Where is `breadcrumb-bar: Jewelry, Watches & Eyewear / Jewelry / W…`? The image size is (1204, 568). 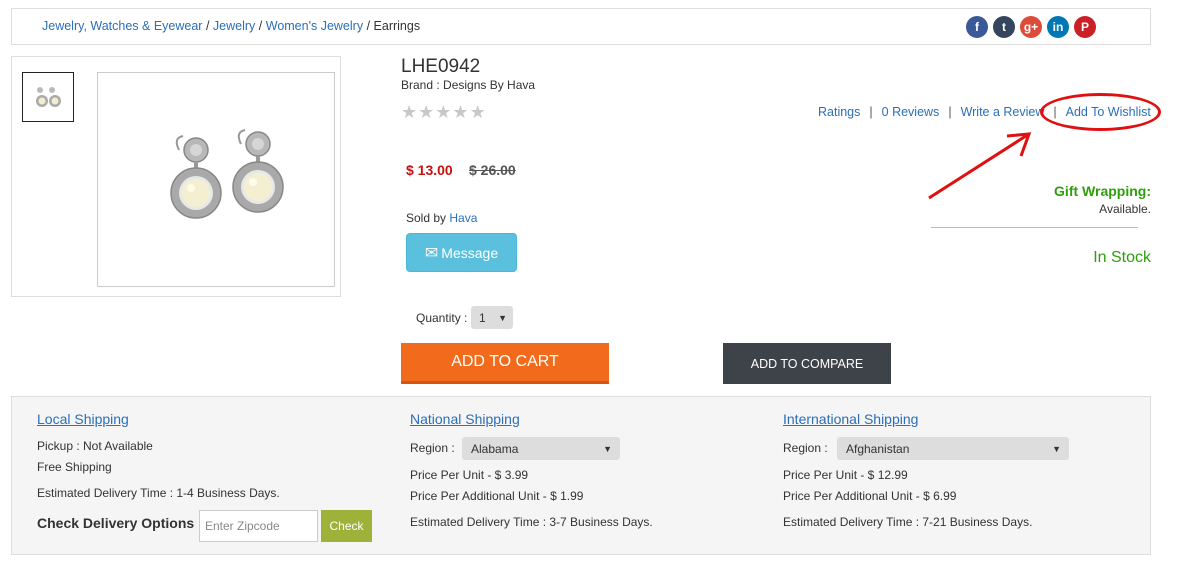 breadcrumb-bar: Jewelry, Watches & Eyewear / Jewelry / W… is located at coordinates (581, 26).